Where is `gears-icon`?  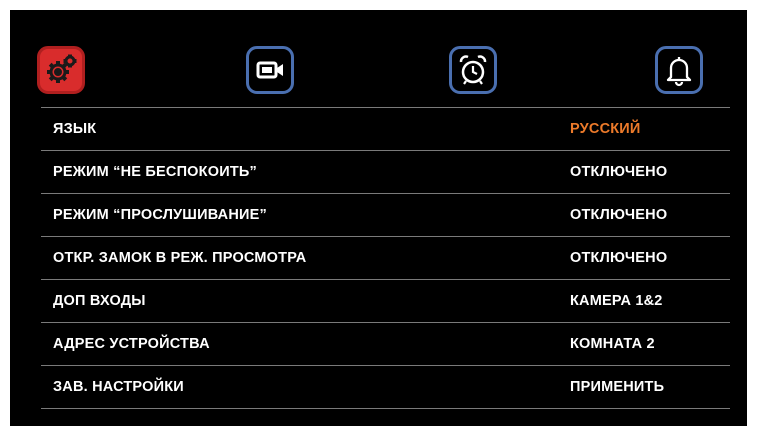 gears-icon is located at coordinates (62, 68).